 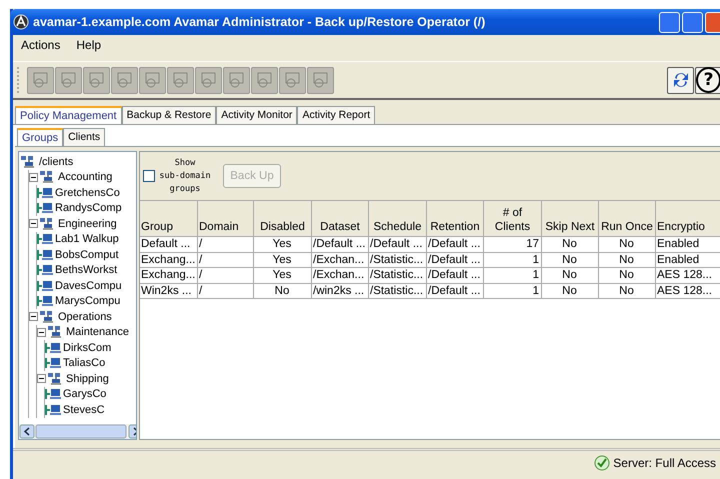 I want to click on tree-client-label: StevesC, so click(x=84, y=410).